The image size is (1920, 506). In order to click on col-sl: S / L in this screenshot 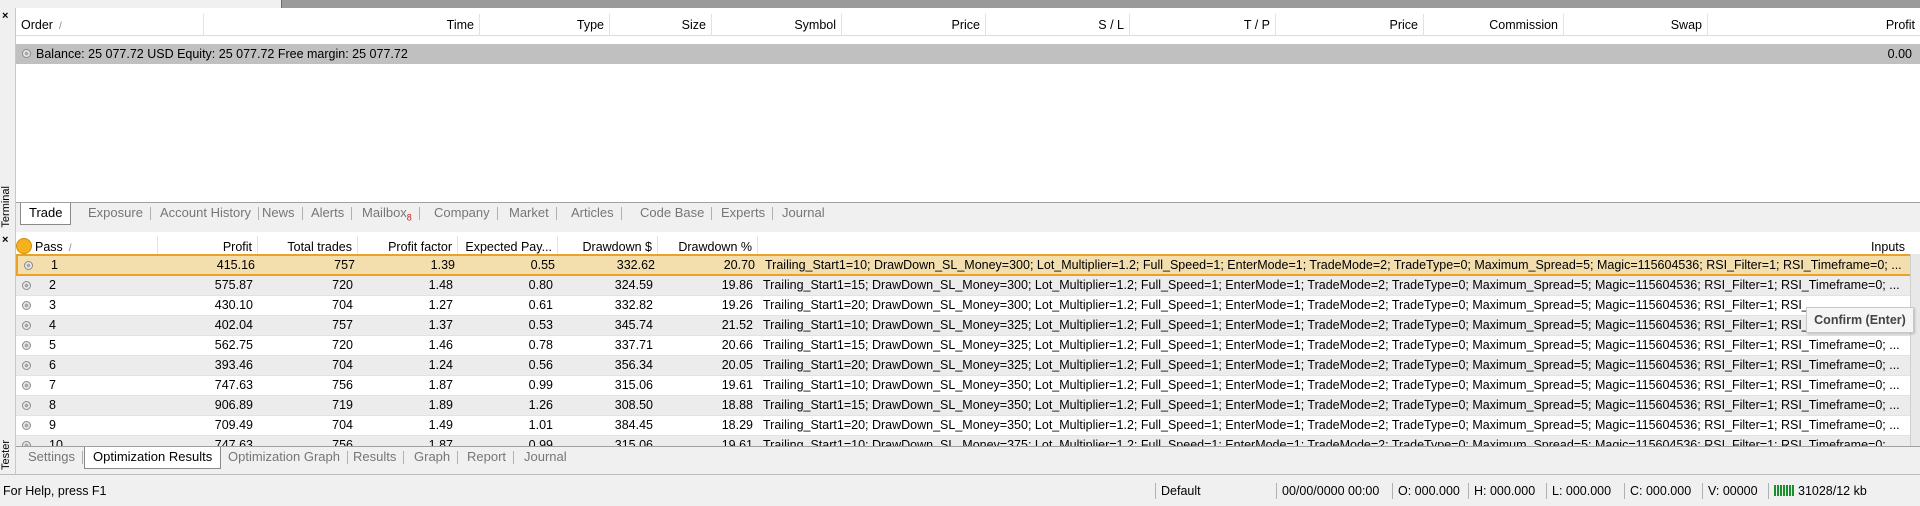, I will do `click(1058, 25)`.